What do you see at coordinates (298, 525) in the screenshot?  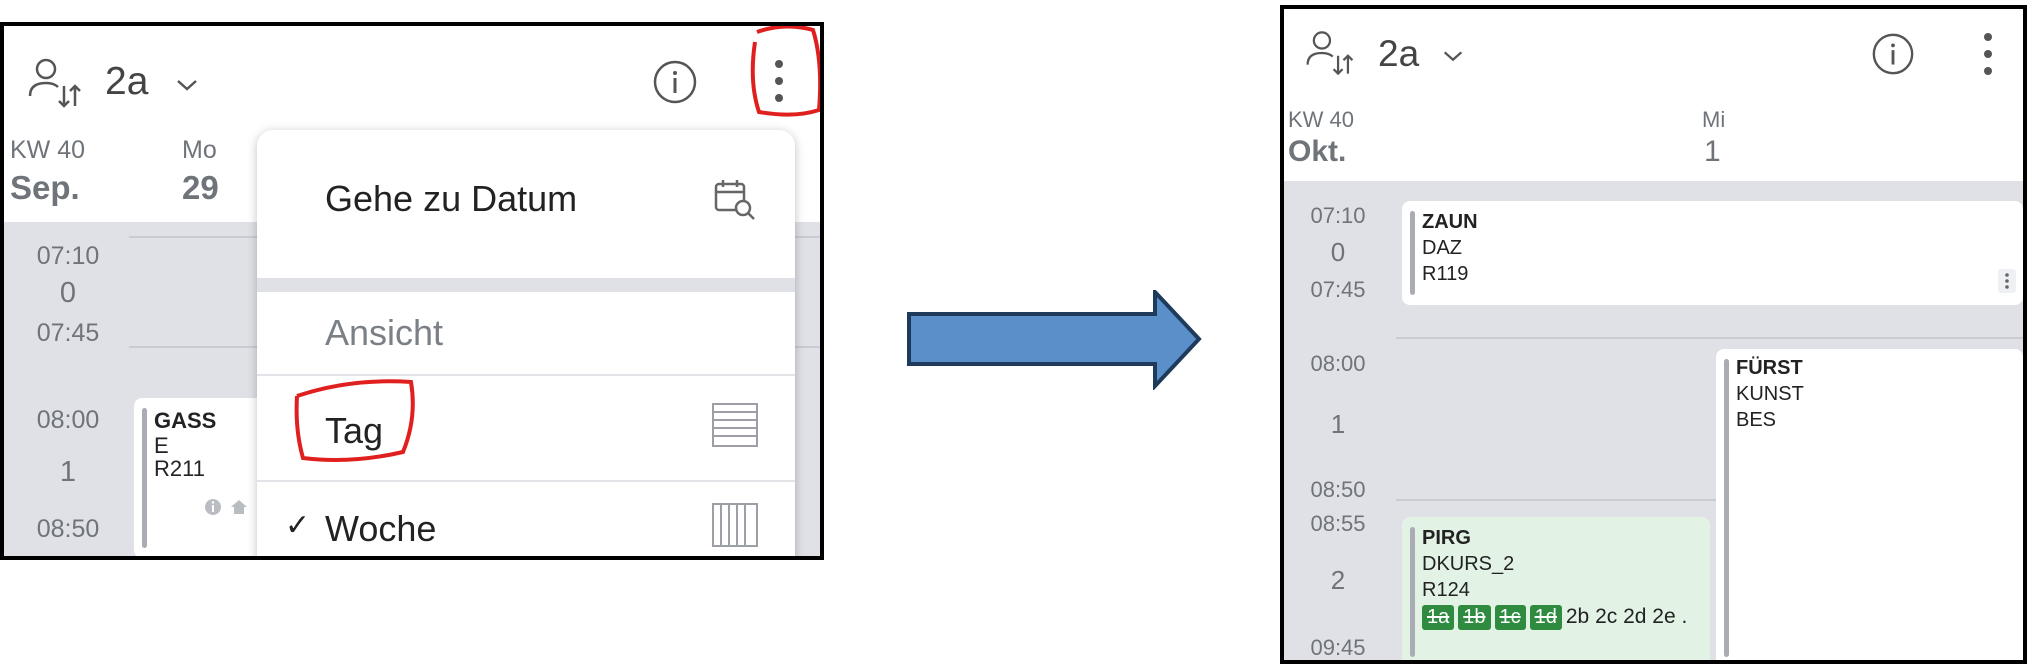 I see `checkmark-icon: ✓` at bounding box center [298, 525].